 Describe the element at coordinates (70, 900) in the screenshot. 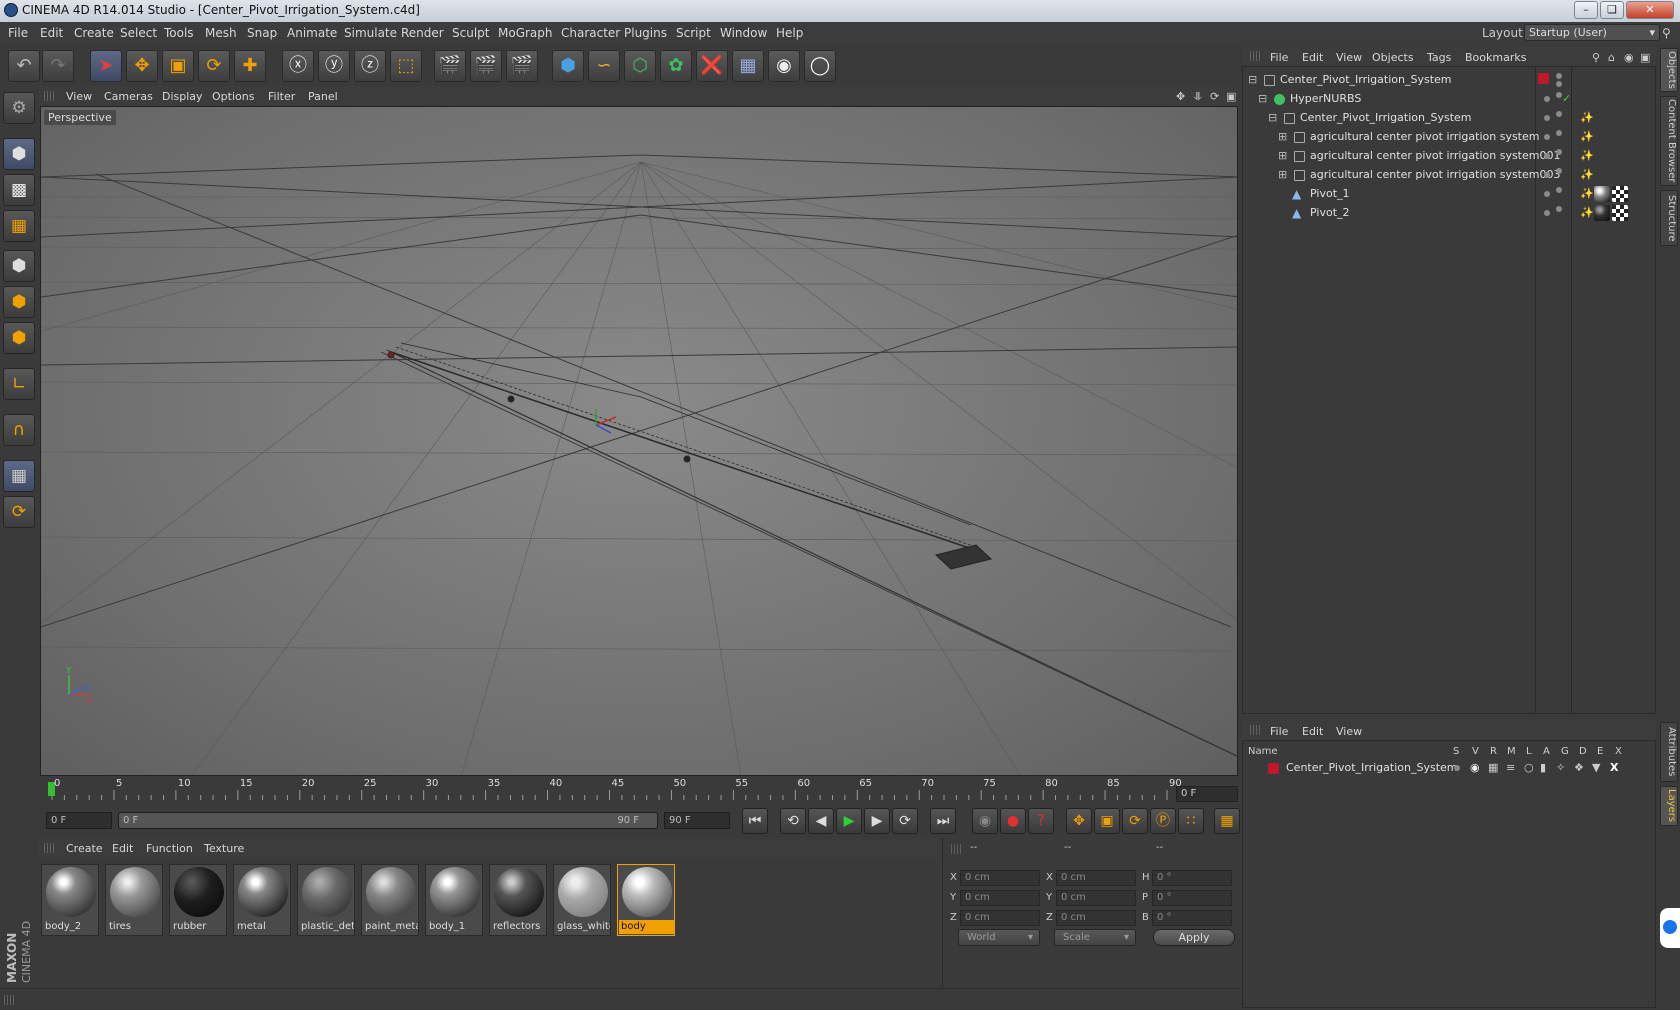

I see `material-body-2: body_2` at that location.